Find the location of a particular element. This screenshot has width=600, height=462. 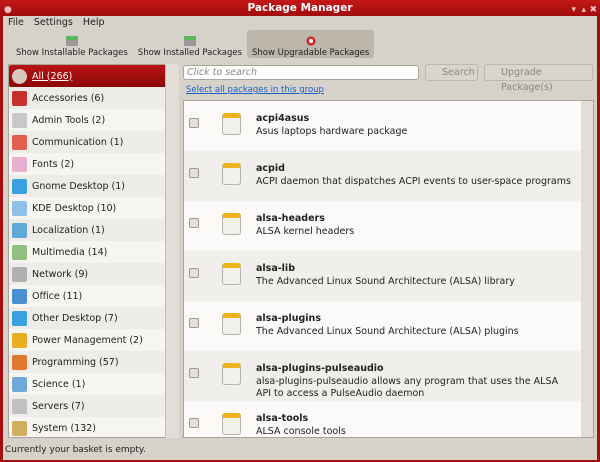

category-item: KDE Desktop (10) is located at coordinates (93, 208).